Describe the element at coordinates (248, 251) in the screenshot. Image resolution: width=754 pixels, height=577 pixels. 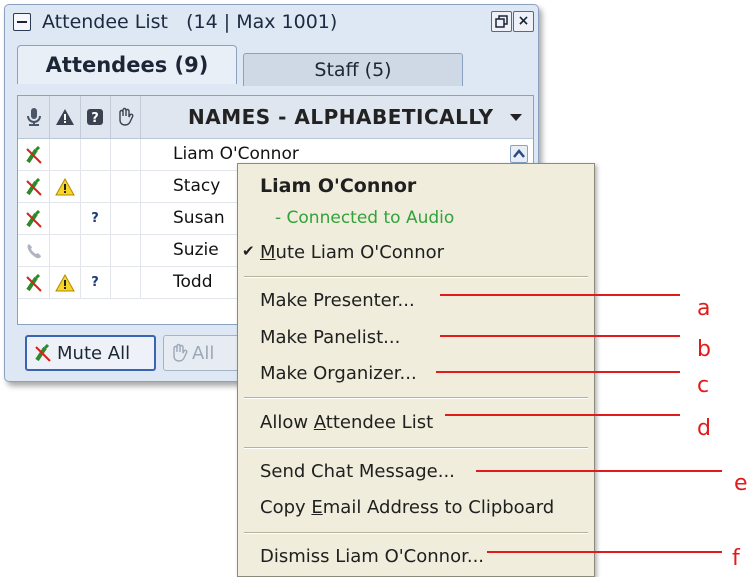
I see `check-icon: ✔` at that location.